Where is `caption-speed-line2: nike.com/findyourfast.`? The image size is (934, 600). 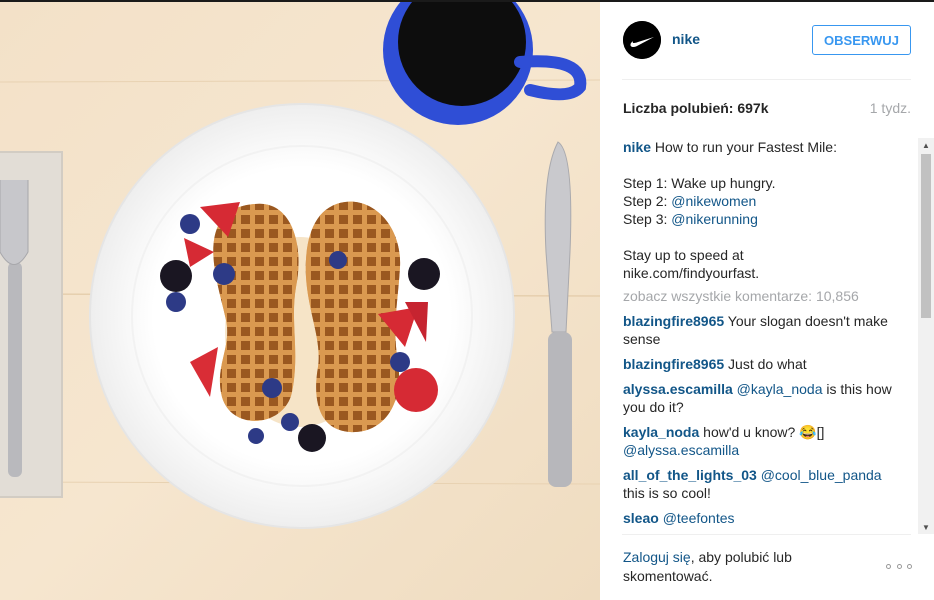
caption-speed-line2: nike.com/findyourfast. is located at coordinates (691, 273).